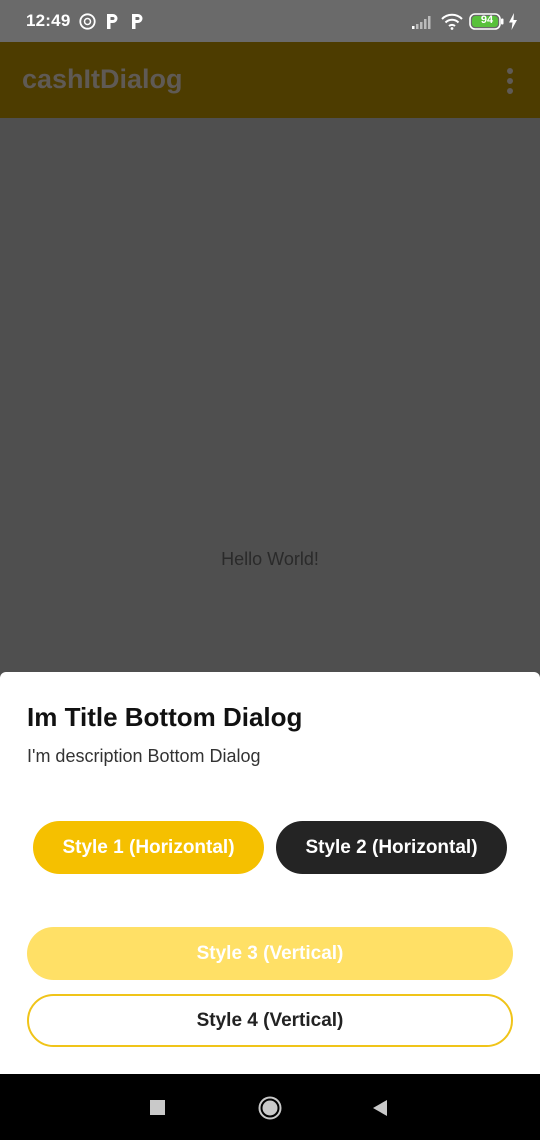 The image size is (540, 1140). I want to click on dialog-title: Im Title Bottom Dialog, so click(165, 717).